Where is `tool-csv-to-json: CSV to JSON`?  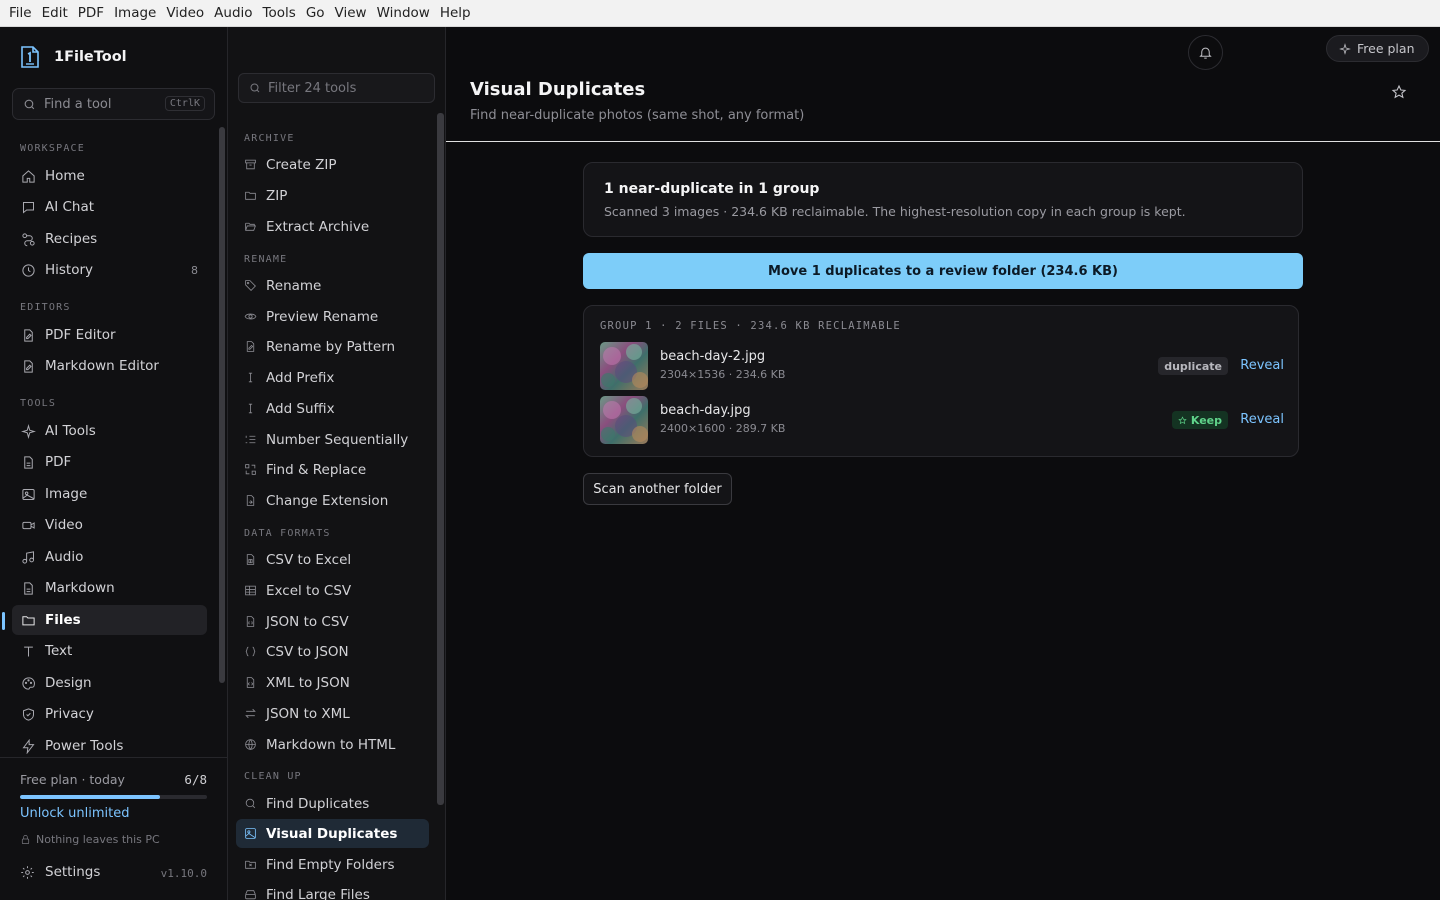 tool-csv-to-json: CSV to JSON is located at coordinates (332, 651).